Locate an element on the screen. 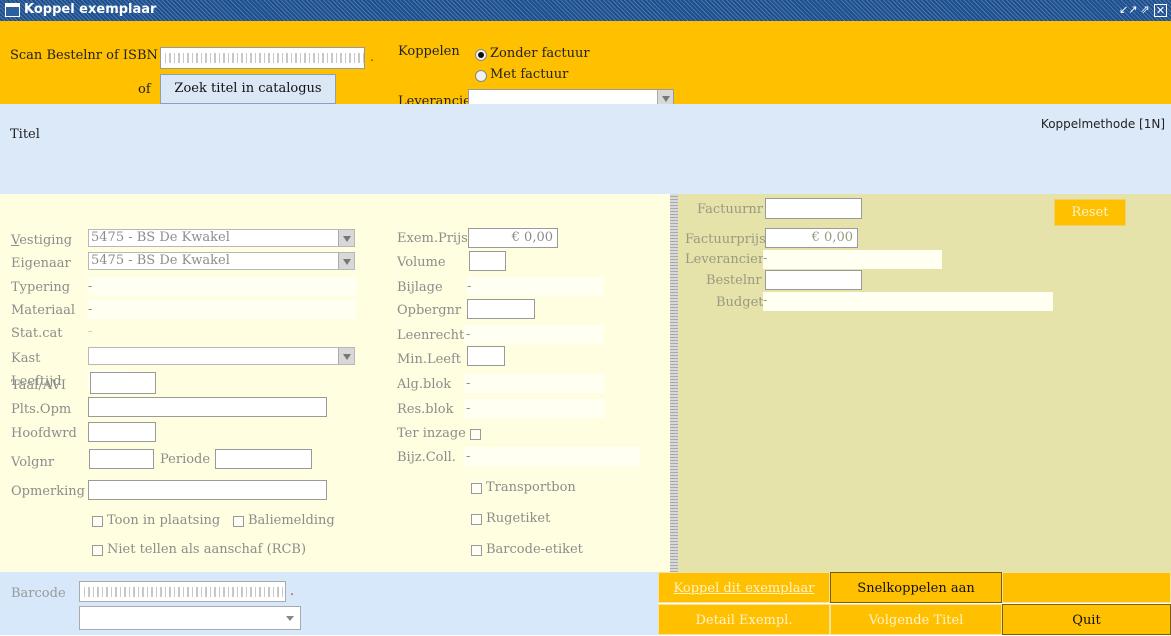 This screenshot has height=636, width=1171. quit-label: Quit is located at coordinates (1086, 620).